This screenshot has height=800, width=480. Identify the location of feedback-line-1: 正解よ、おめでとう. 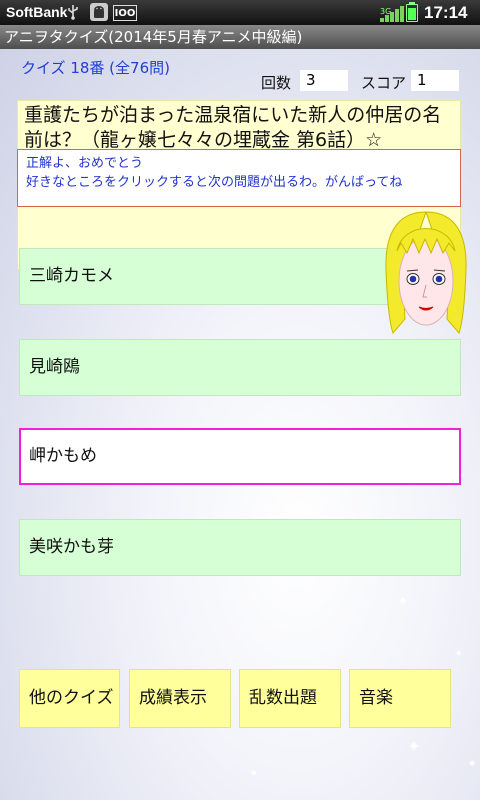
(85, 163).